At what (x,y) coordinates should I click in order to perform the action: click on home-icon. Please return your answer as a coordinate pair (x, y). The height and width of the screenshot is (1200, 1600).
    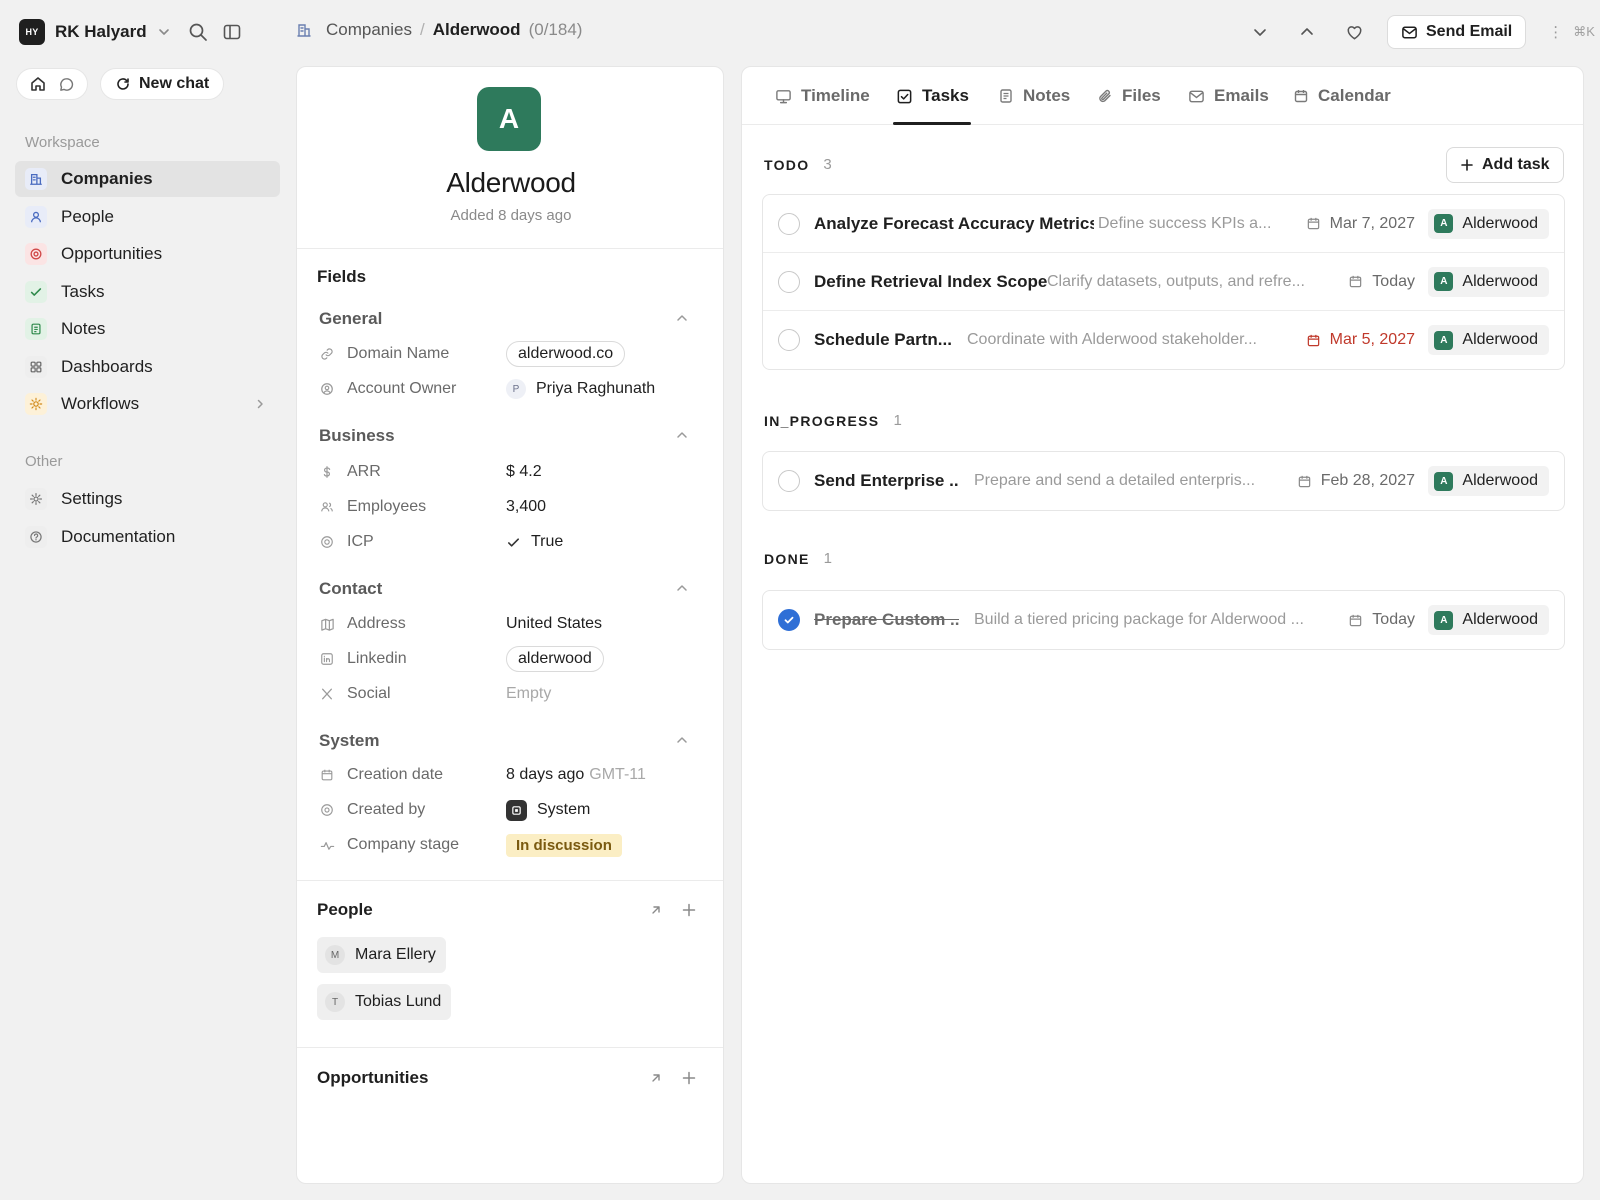
    Looking at the image, I should click on (38, 84).